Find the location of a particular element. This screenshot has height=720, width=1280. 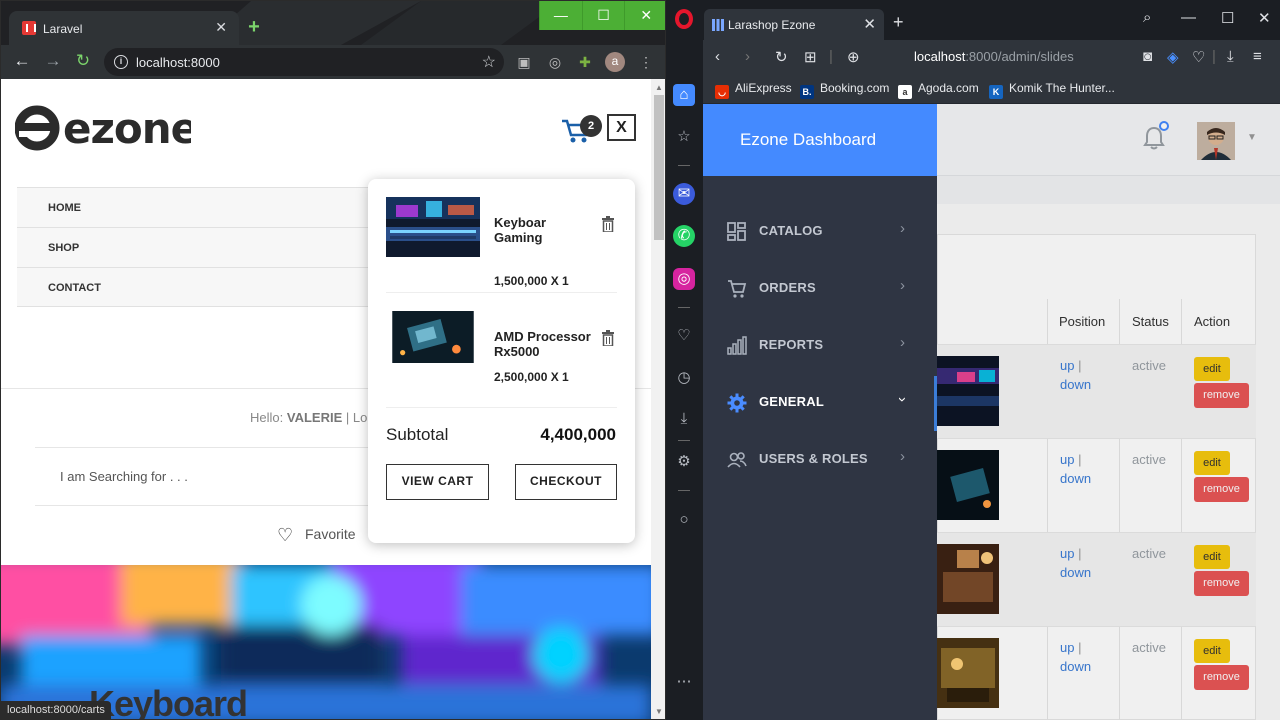

globe-icon: ⊕ is located at coordinates (853, 57).